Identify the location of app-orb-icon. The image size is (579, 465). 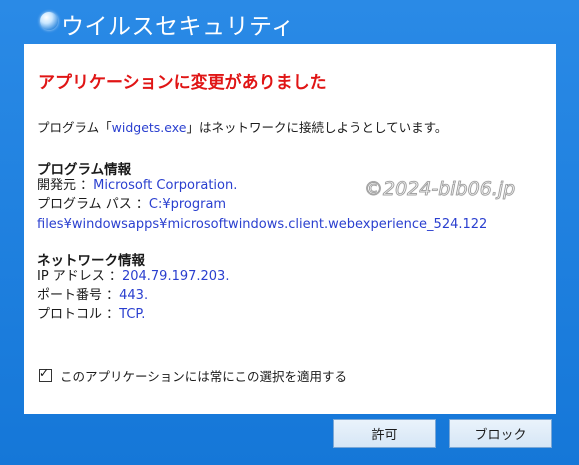
(49, 21).